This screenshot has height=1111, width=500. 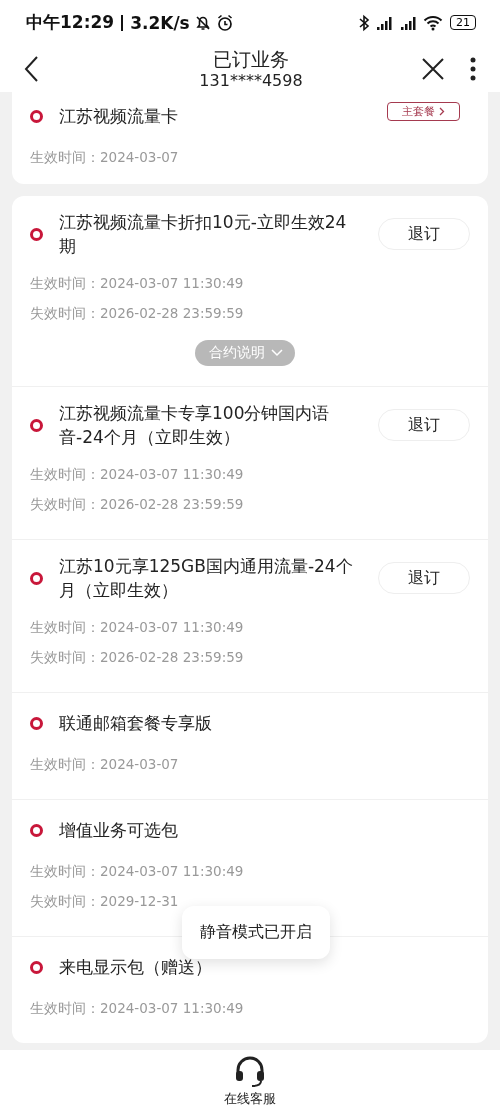 I want to click on network-speed: 3.2K/s, so click(x=160, y=22).